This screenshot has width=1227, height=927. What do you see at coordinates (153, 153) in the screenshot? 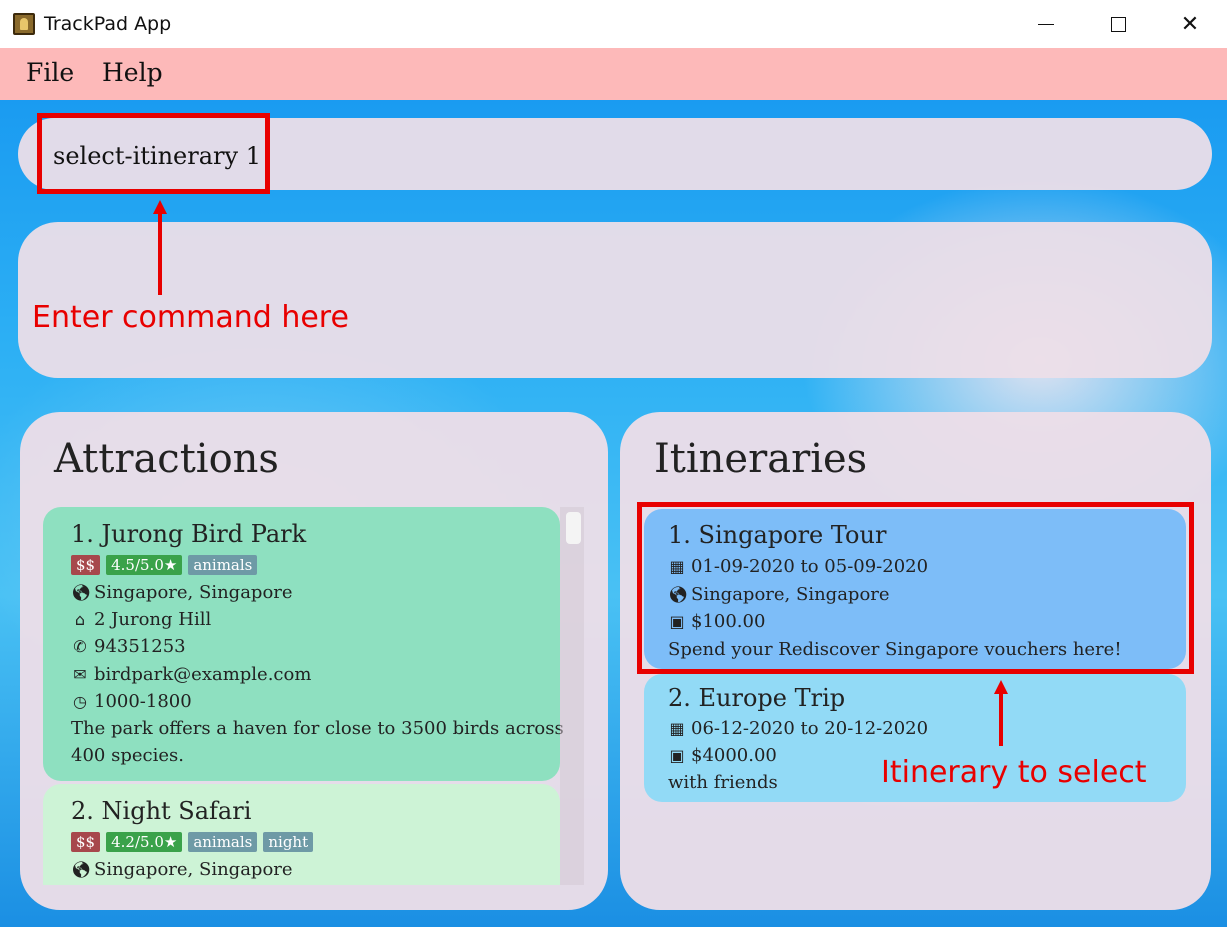
I see `command-highlight-box` at bounding box center [153, 153].